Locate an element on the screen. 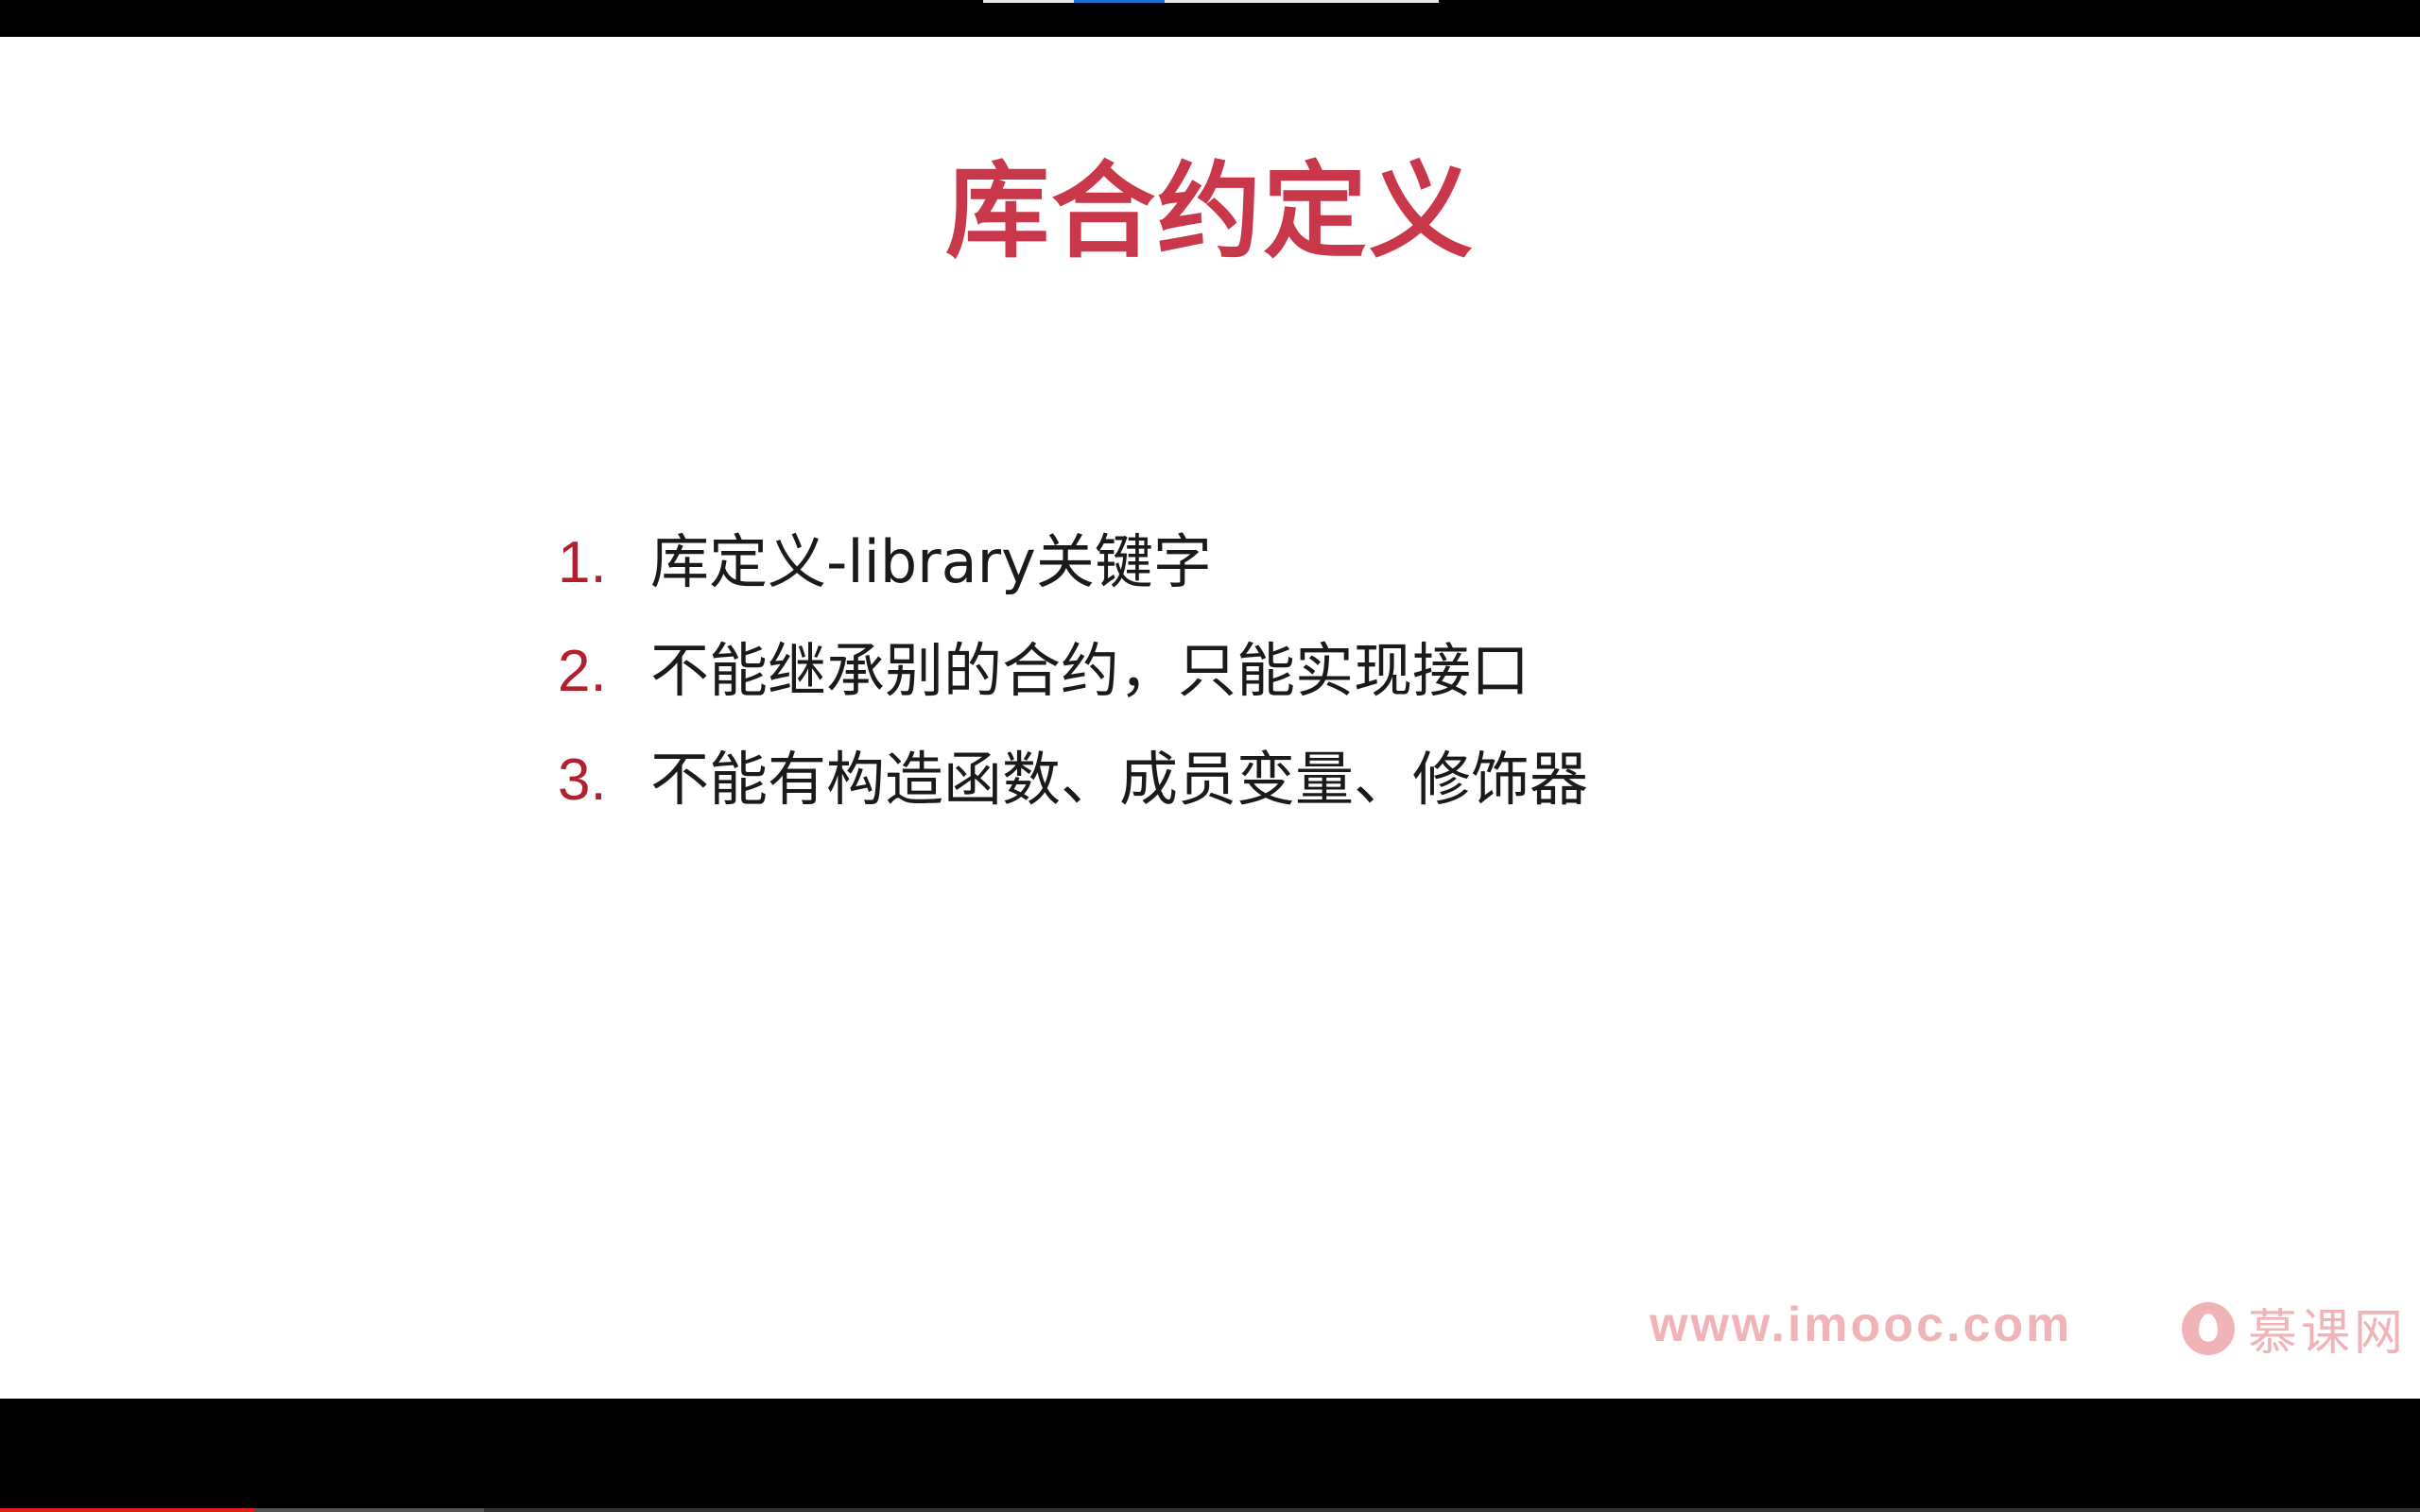 This screenshot has height=1512, width=2420. list-item: 1. 库定义-library关键字 is located at coordinates (1073, 568).